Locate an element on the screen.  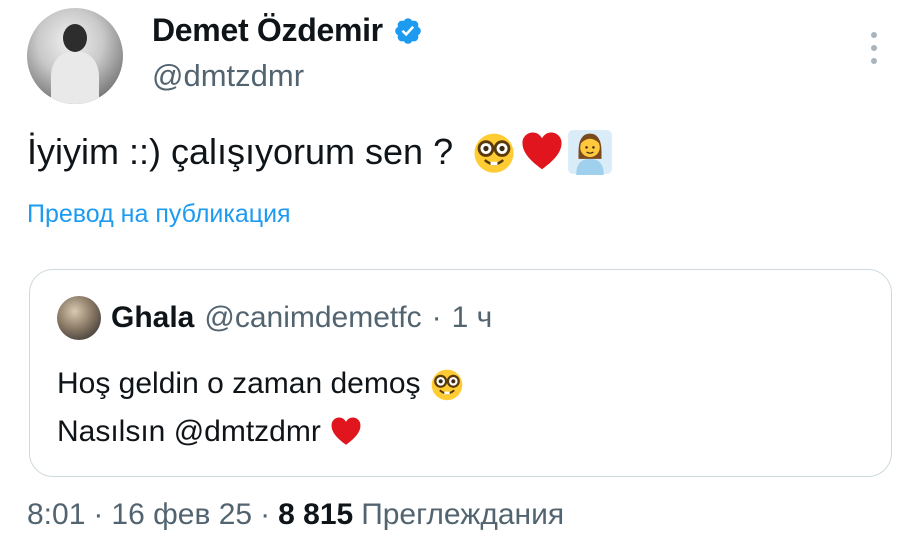
author-avatar is located at coordinates (75, 56).